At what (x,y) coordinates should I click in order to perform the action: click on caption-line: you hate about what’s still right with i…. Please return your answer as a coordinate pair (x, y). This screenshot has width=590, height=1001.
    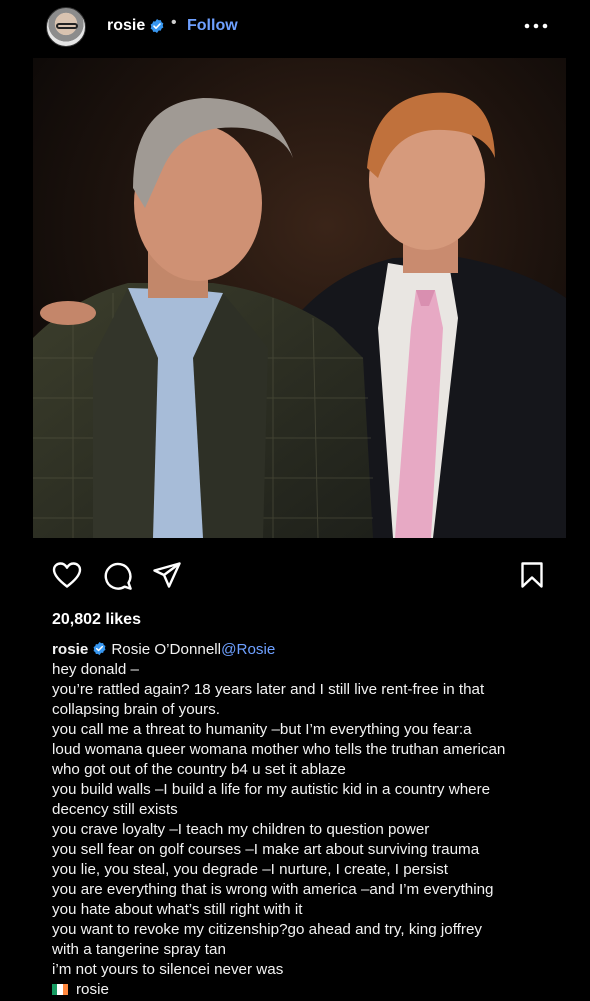
    Looking at the image, I should click on (177, 909).